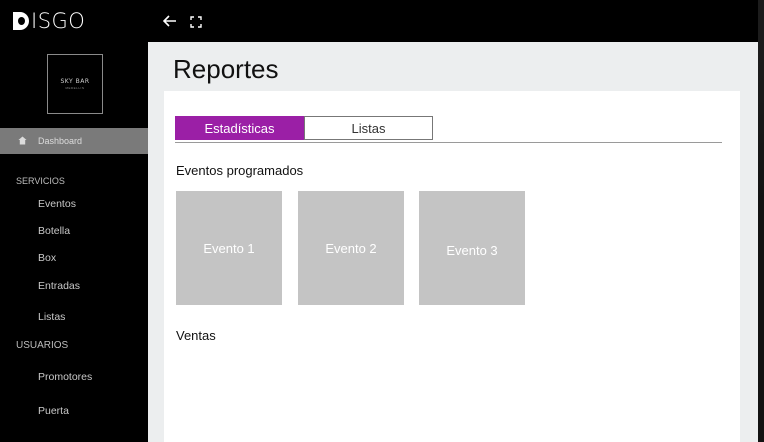 The image size is (764, 442). What do you see at coordinates (239, 128) in the screenshot?
I see `tab-estadisticas: Estadísticas` at bounding box center [239, 128].